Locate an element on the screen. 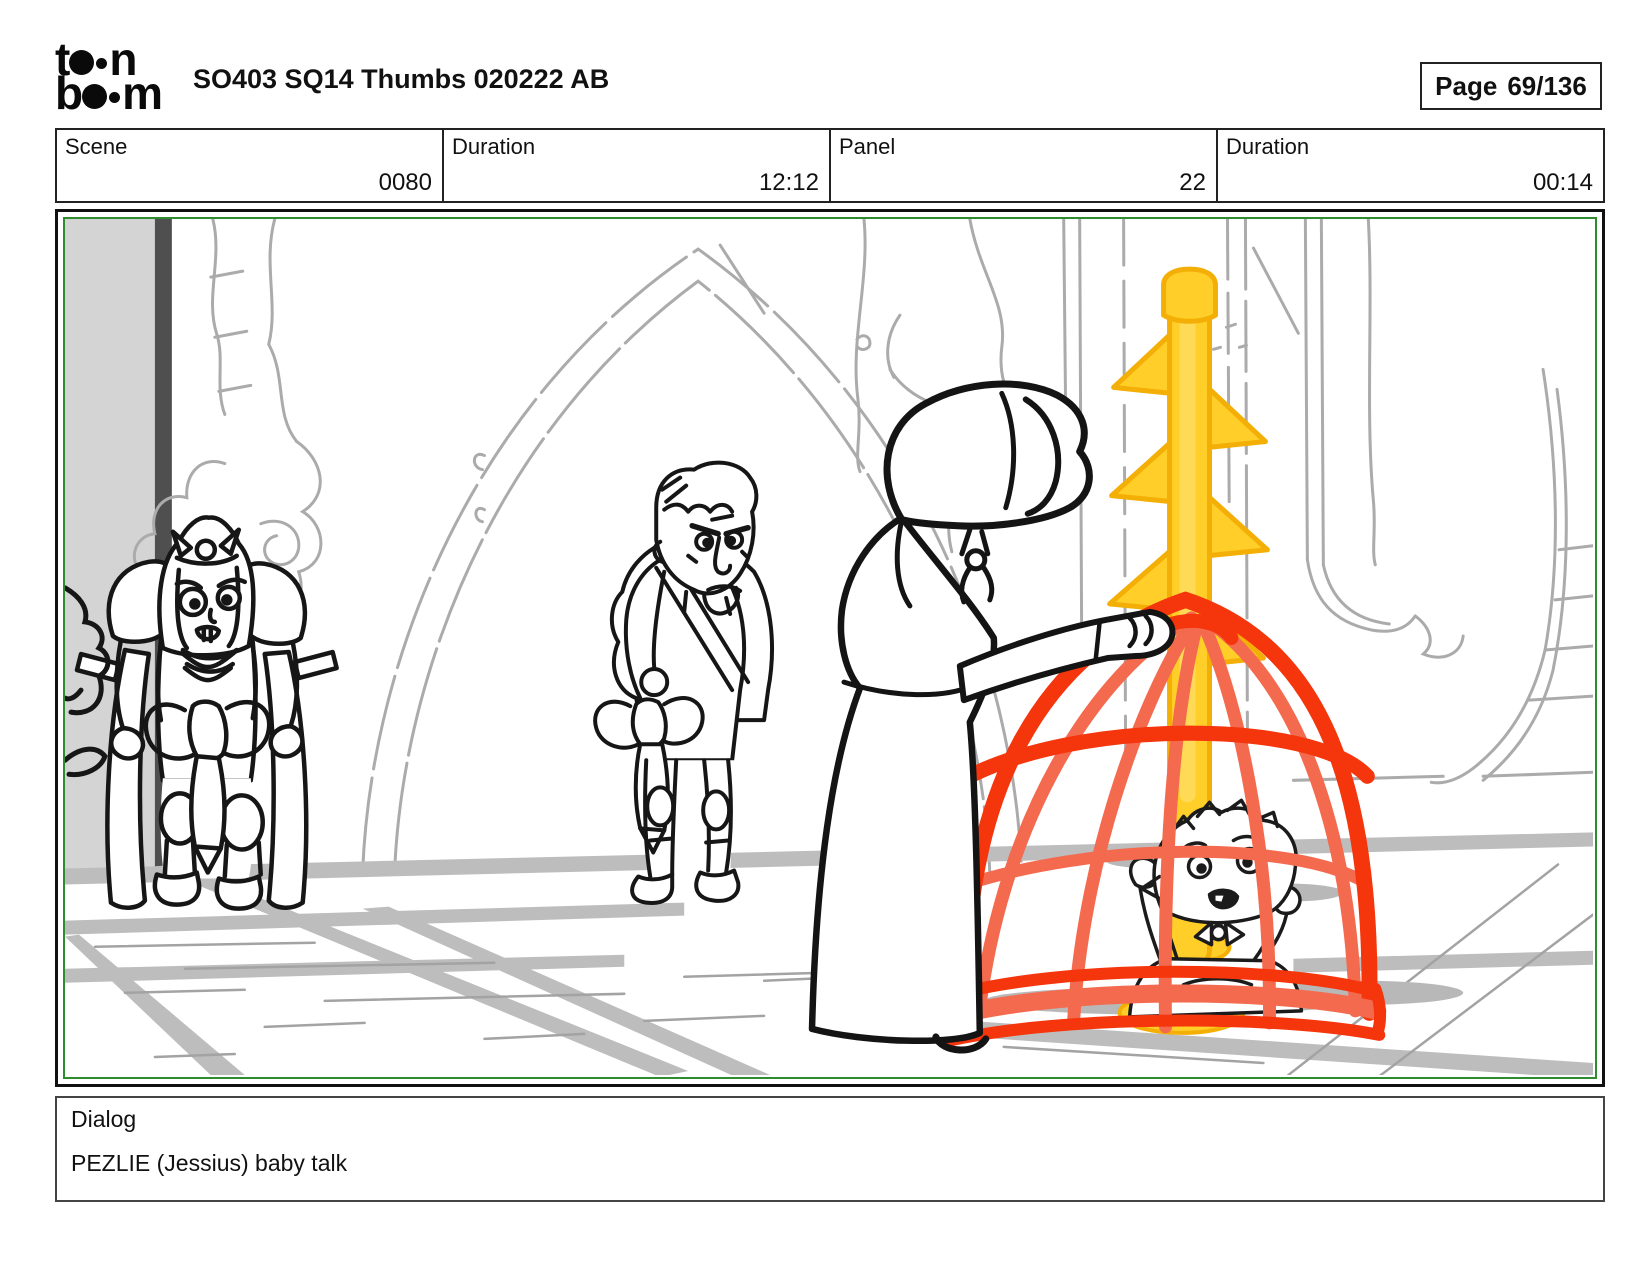  info-cell-panel: Panel 22 is located at coordinates (1022, 165).